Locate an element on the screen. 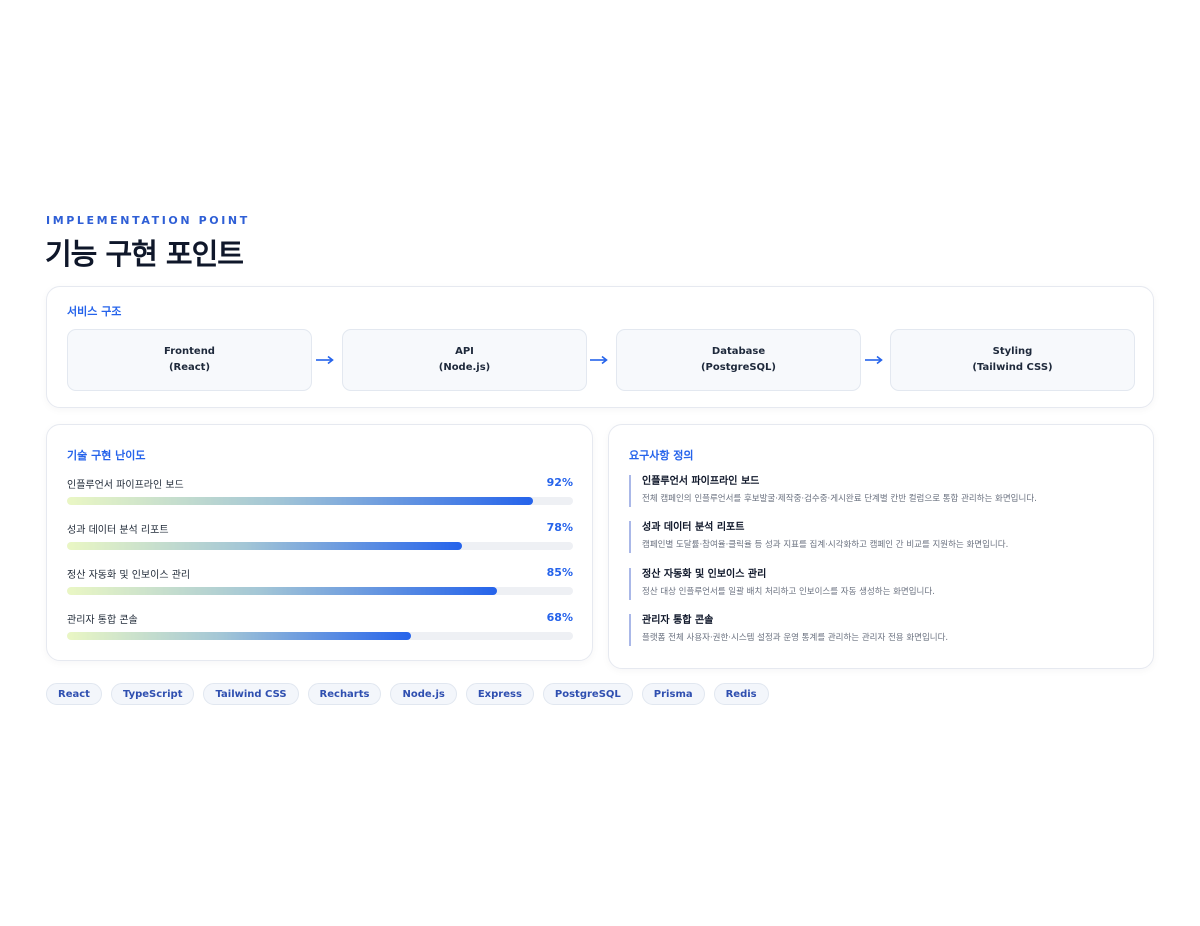 The height and width of the screenshot is (926, 1200). requirements-title: 요구사항 정의 is located at coordinates (661, 455).